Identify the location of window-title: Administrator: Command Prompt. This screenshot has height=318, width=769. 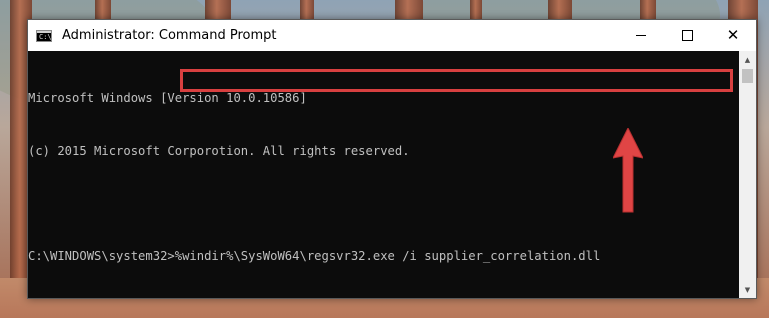
(169, 35).